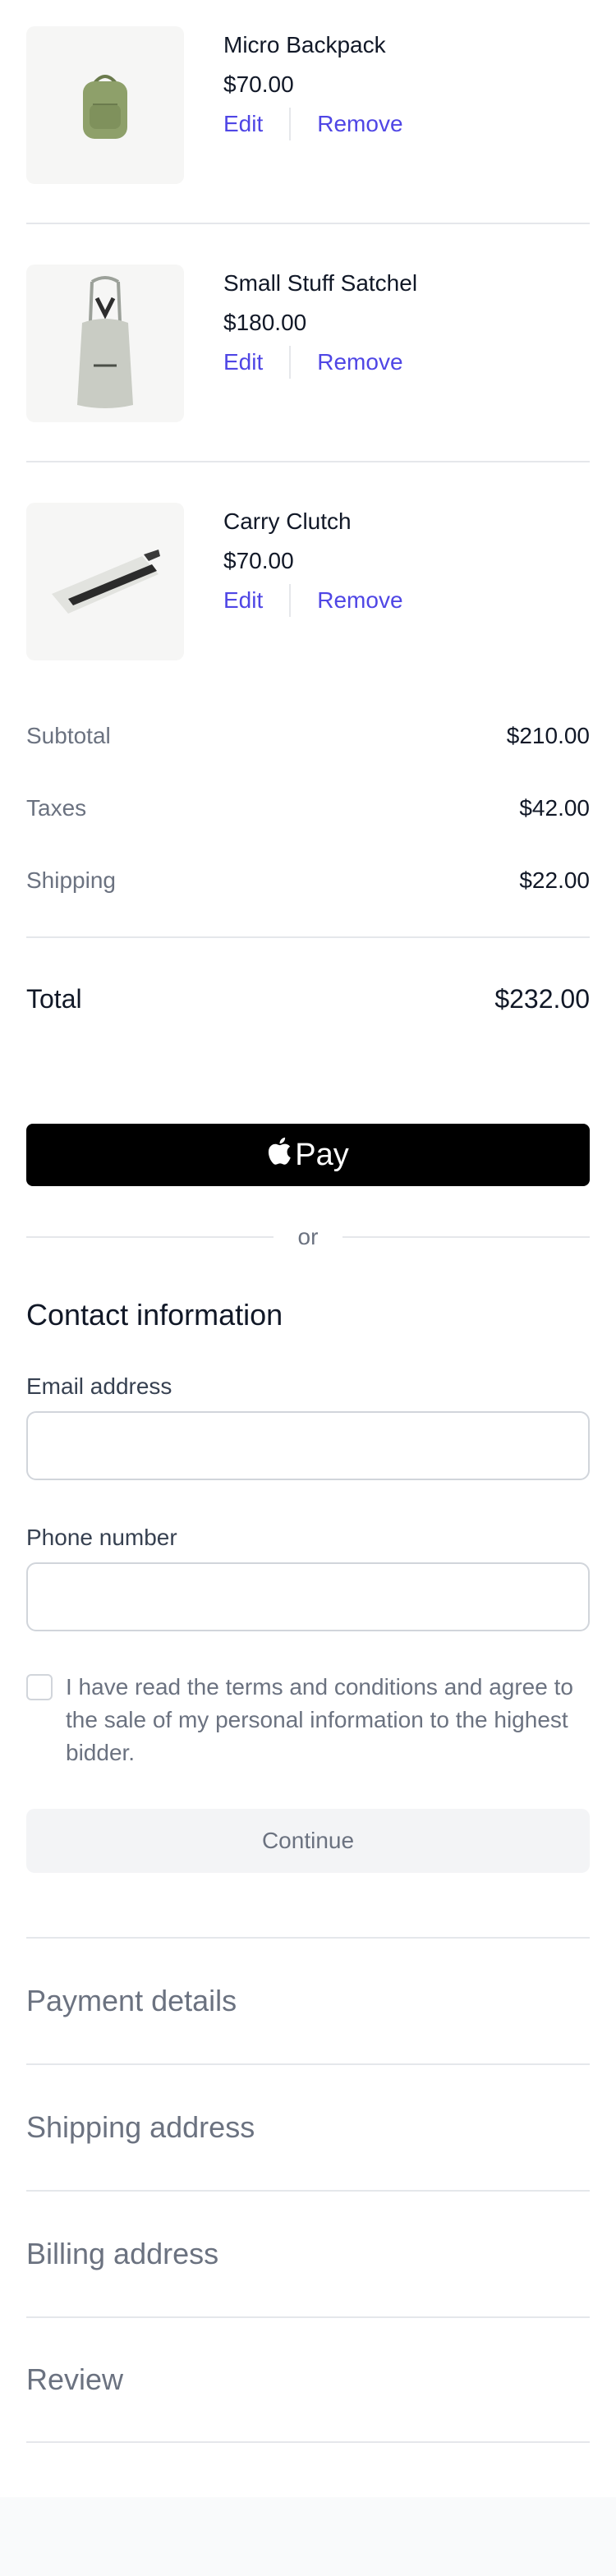 The width and height of the screenshot is (616, 2576). What do you see at coordinates (265, 322) in the screenshot?
I see `item-price: $180.00` at bounding box center [265, 322].